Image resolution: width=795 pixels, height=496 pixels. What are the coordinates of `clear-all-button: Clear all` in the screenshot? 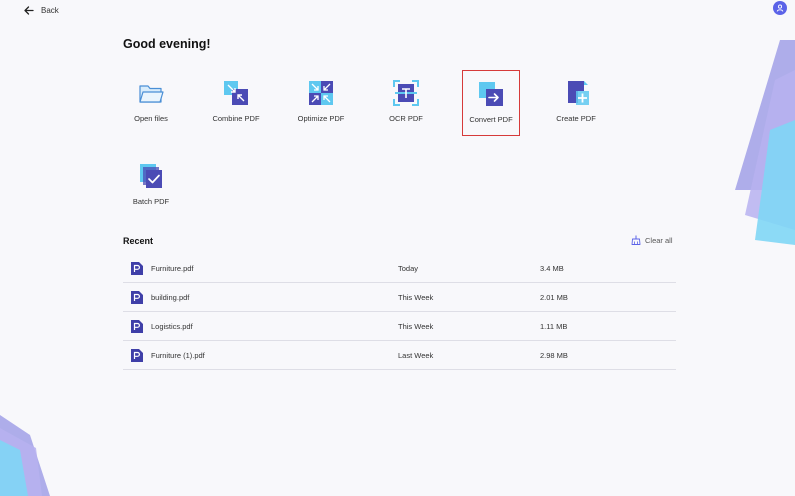 It's located at (652, 240).